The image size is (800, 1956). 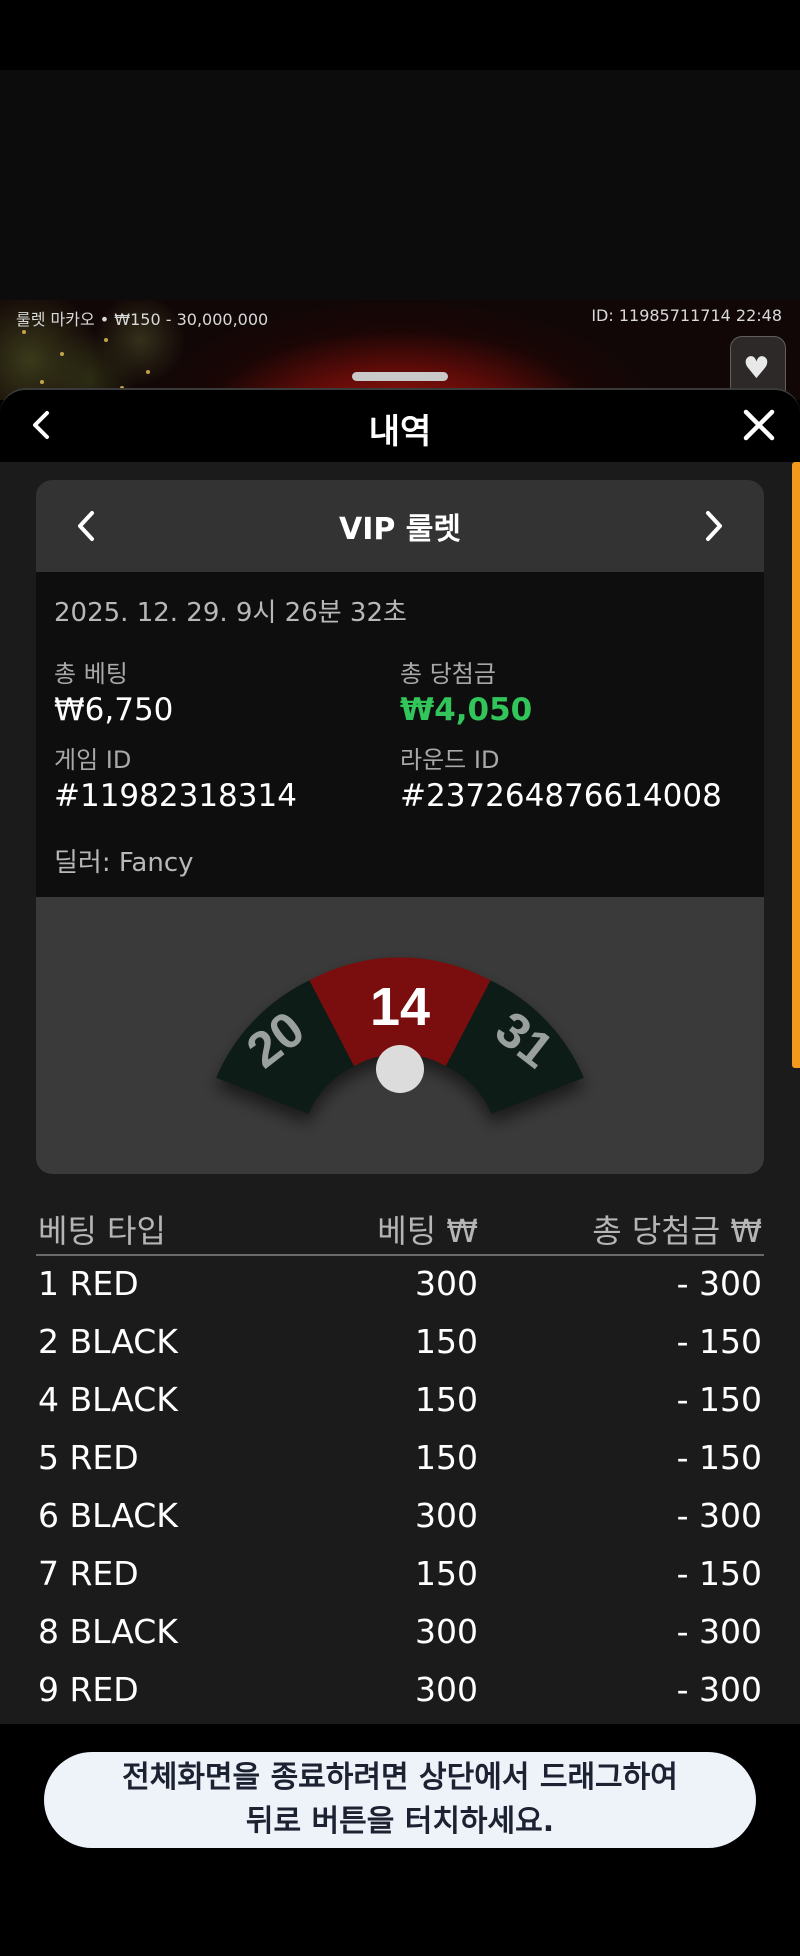 What do you see at coordinates (400, 1821) in the screenshot?
I see `toast-line-2: 뒤로 버튼을 터치하세요.` at bounding box center [400, 1821].